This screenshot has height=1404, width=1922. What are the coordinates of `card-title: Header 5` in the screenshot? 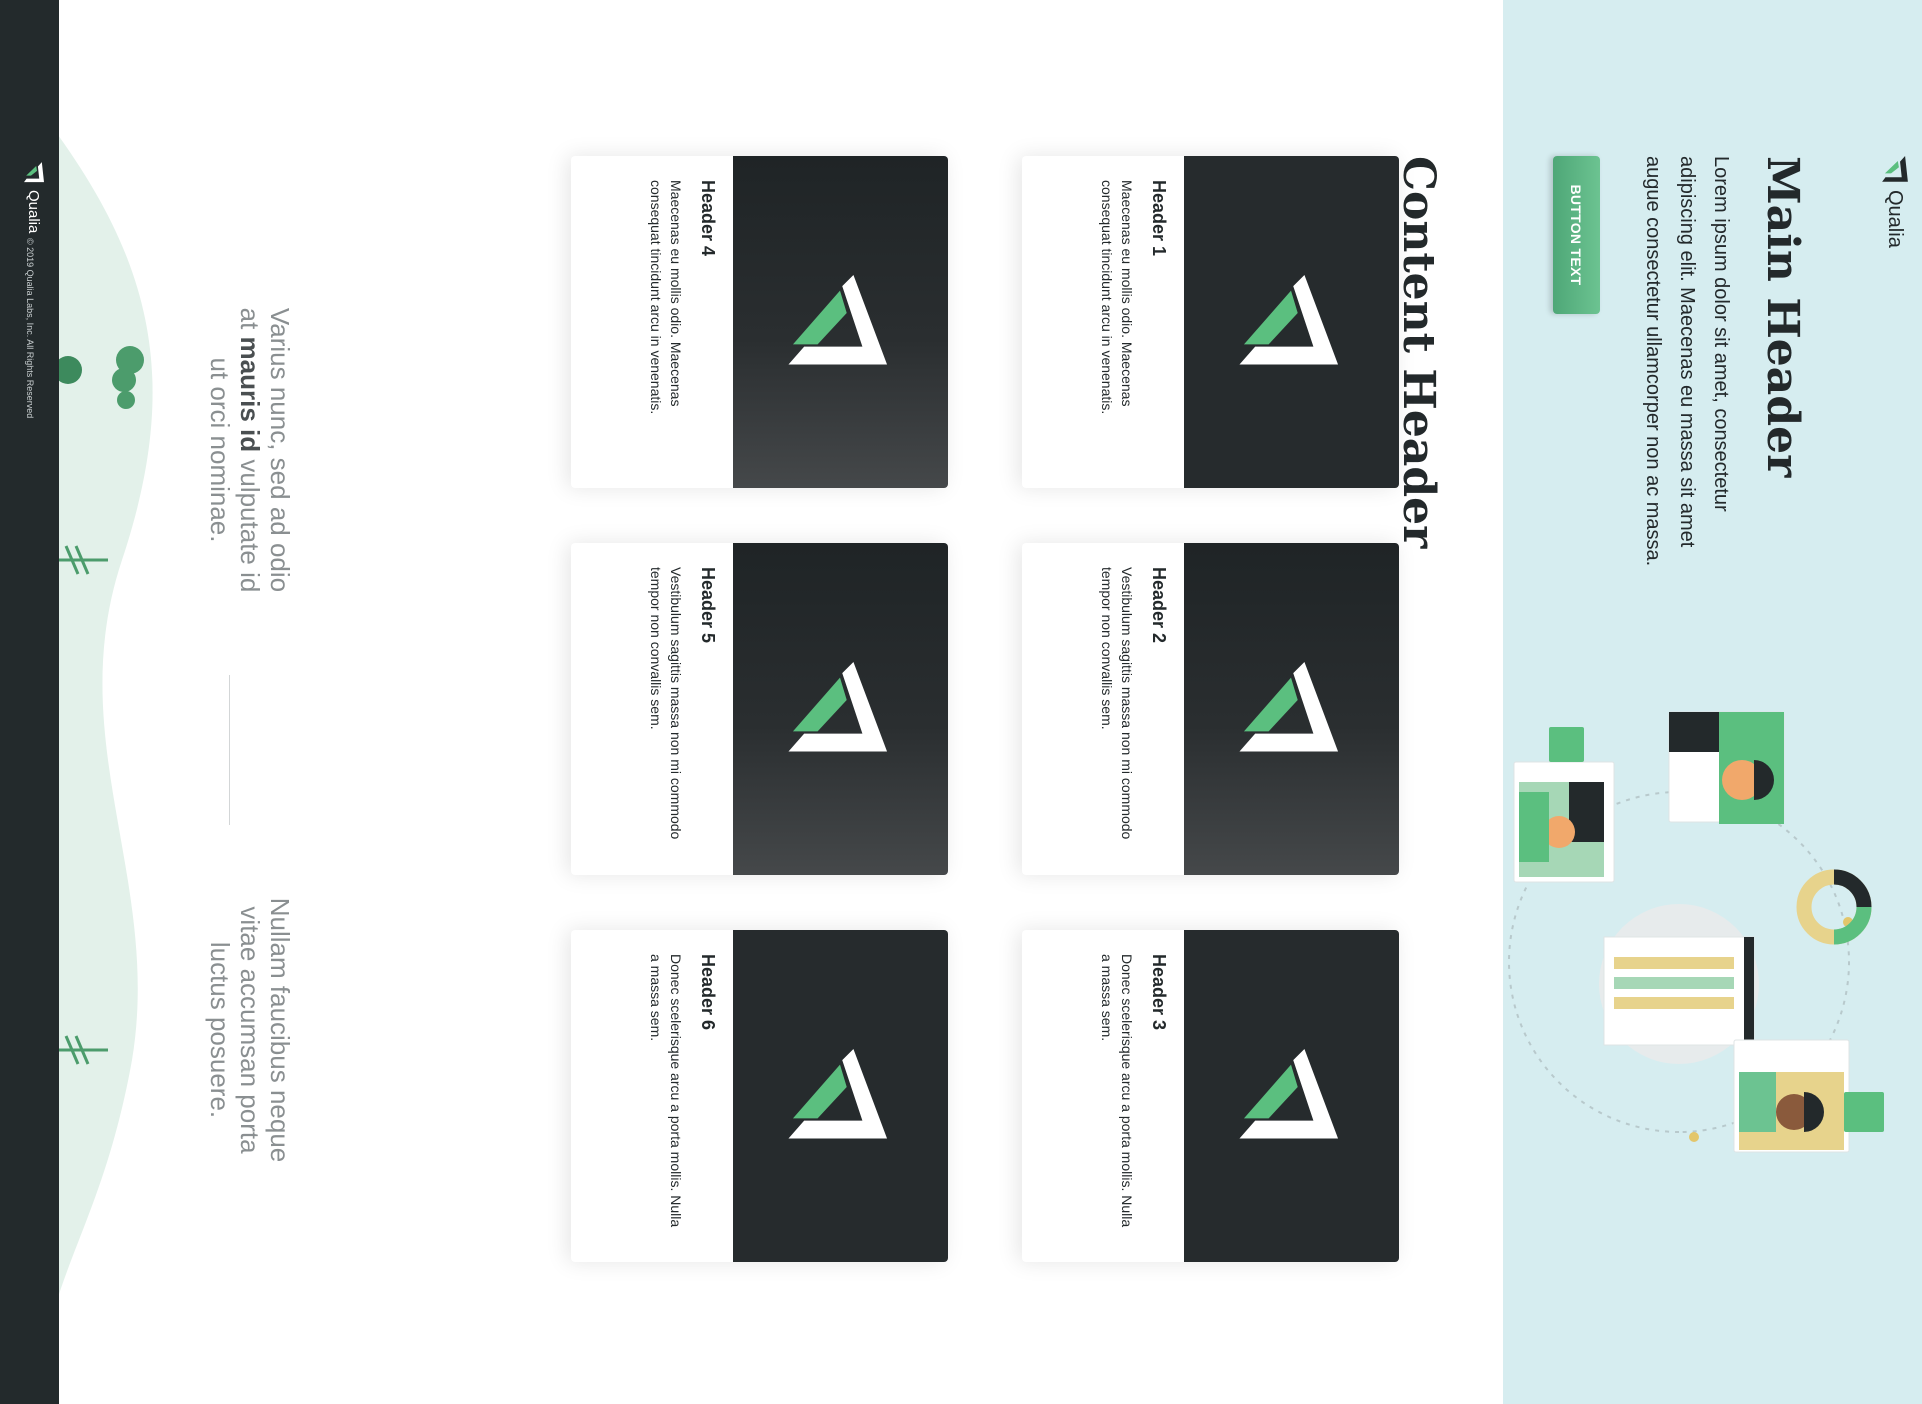 It's located at (708, 605).